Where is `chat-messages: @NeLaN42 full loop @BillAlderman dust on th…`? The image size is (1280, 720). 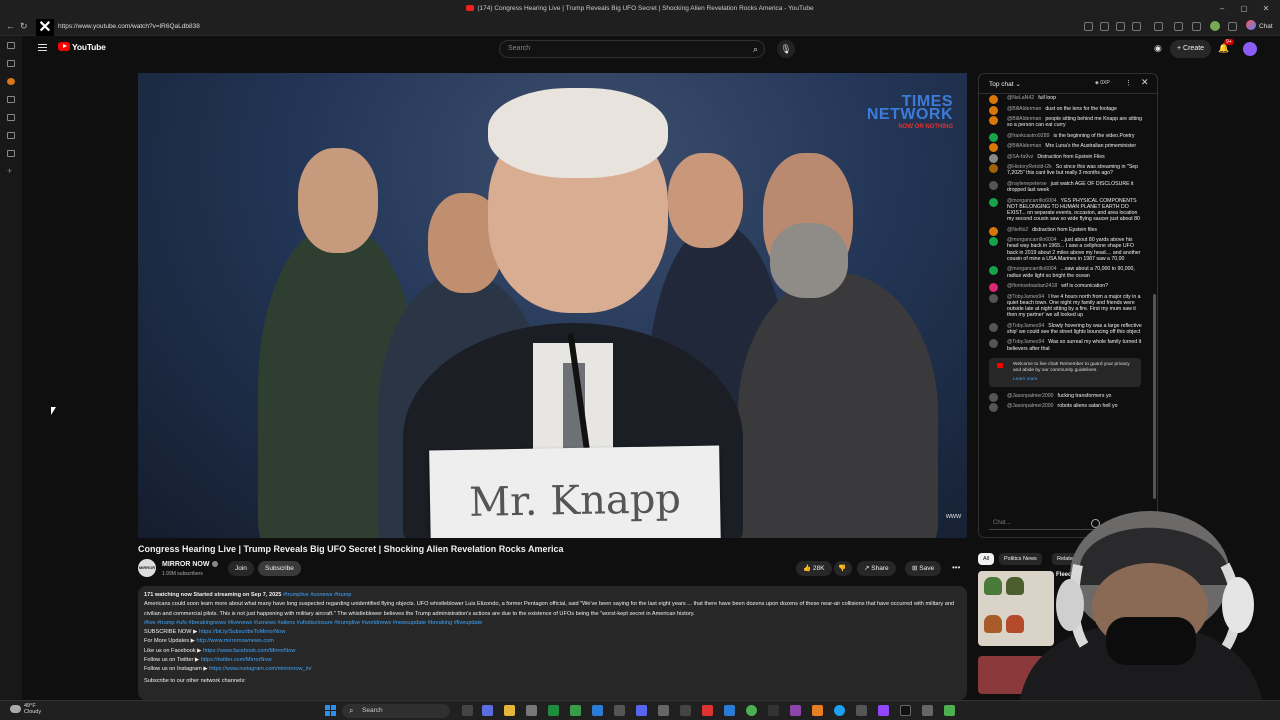 chat-messages: @NeLaN42 full loop @BillAlderman dust on th… is located at coordinates (1065, 299).